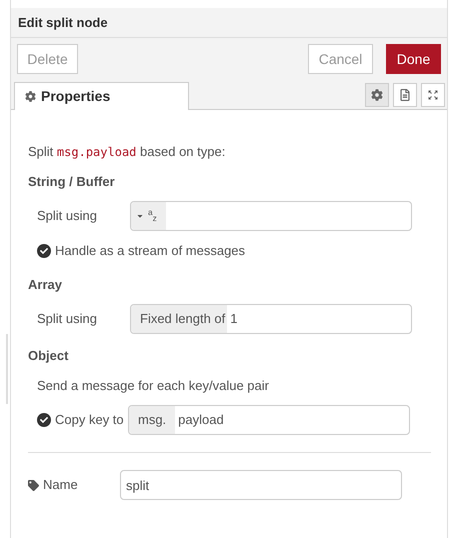  Describe the element at coordinates (127, 152) in the screenshot. I see `description-text: Split msg.payload based on type:` at that location.